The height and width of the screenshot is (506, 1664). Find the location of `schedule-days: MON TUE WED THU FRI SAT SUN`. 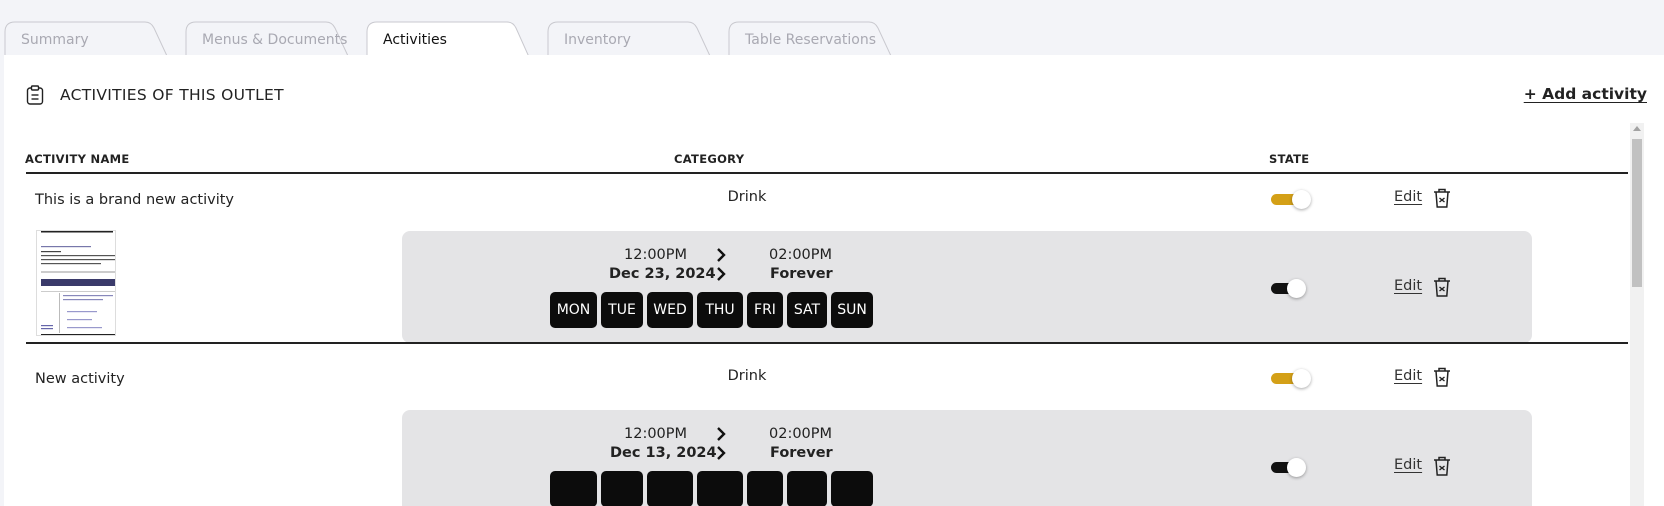

schedule-days: MON TUE WED THU FRI SAT SUN is located at coordinates (711, 310).